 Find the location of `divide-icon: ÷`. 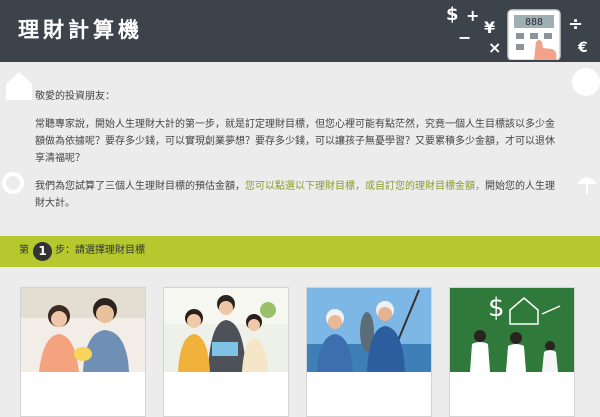

divide-icon: ÷ is located at coordinates (576, 24).